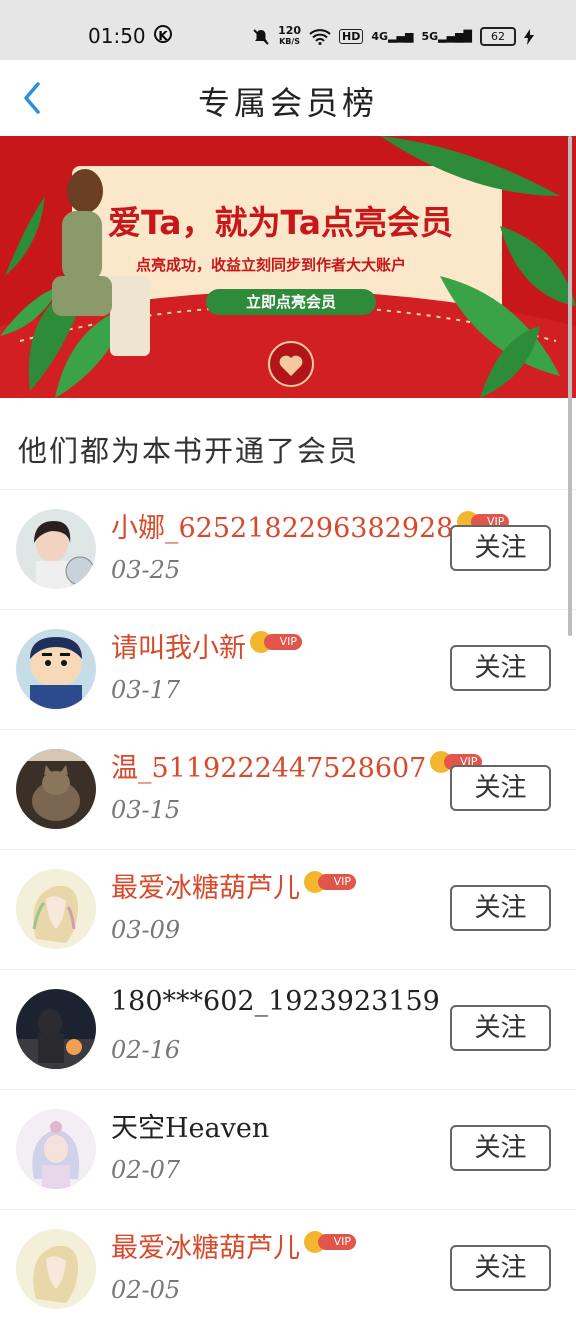 The width and height of the screenshot is (576, 1329). Describe the element at coordinates (163, 34) in the screenshot. I see `k-app-icon: K` at that location.